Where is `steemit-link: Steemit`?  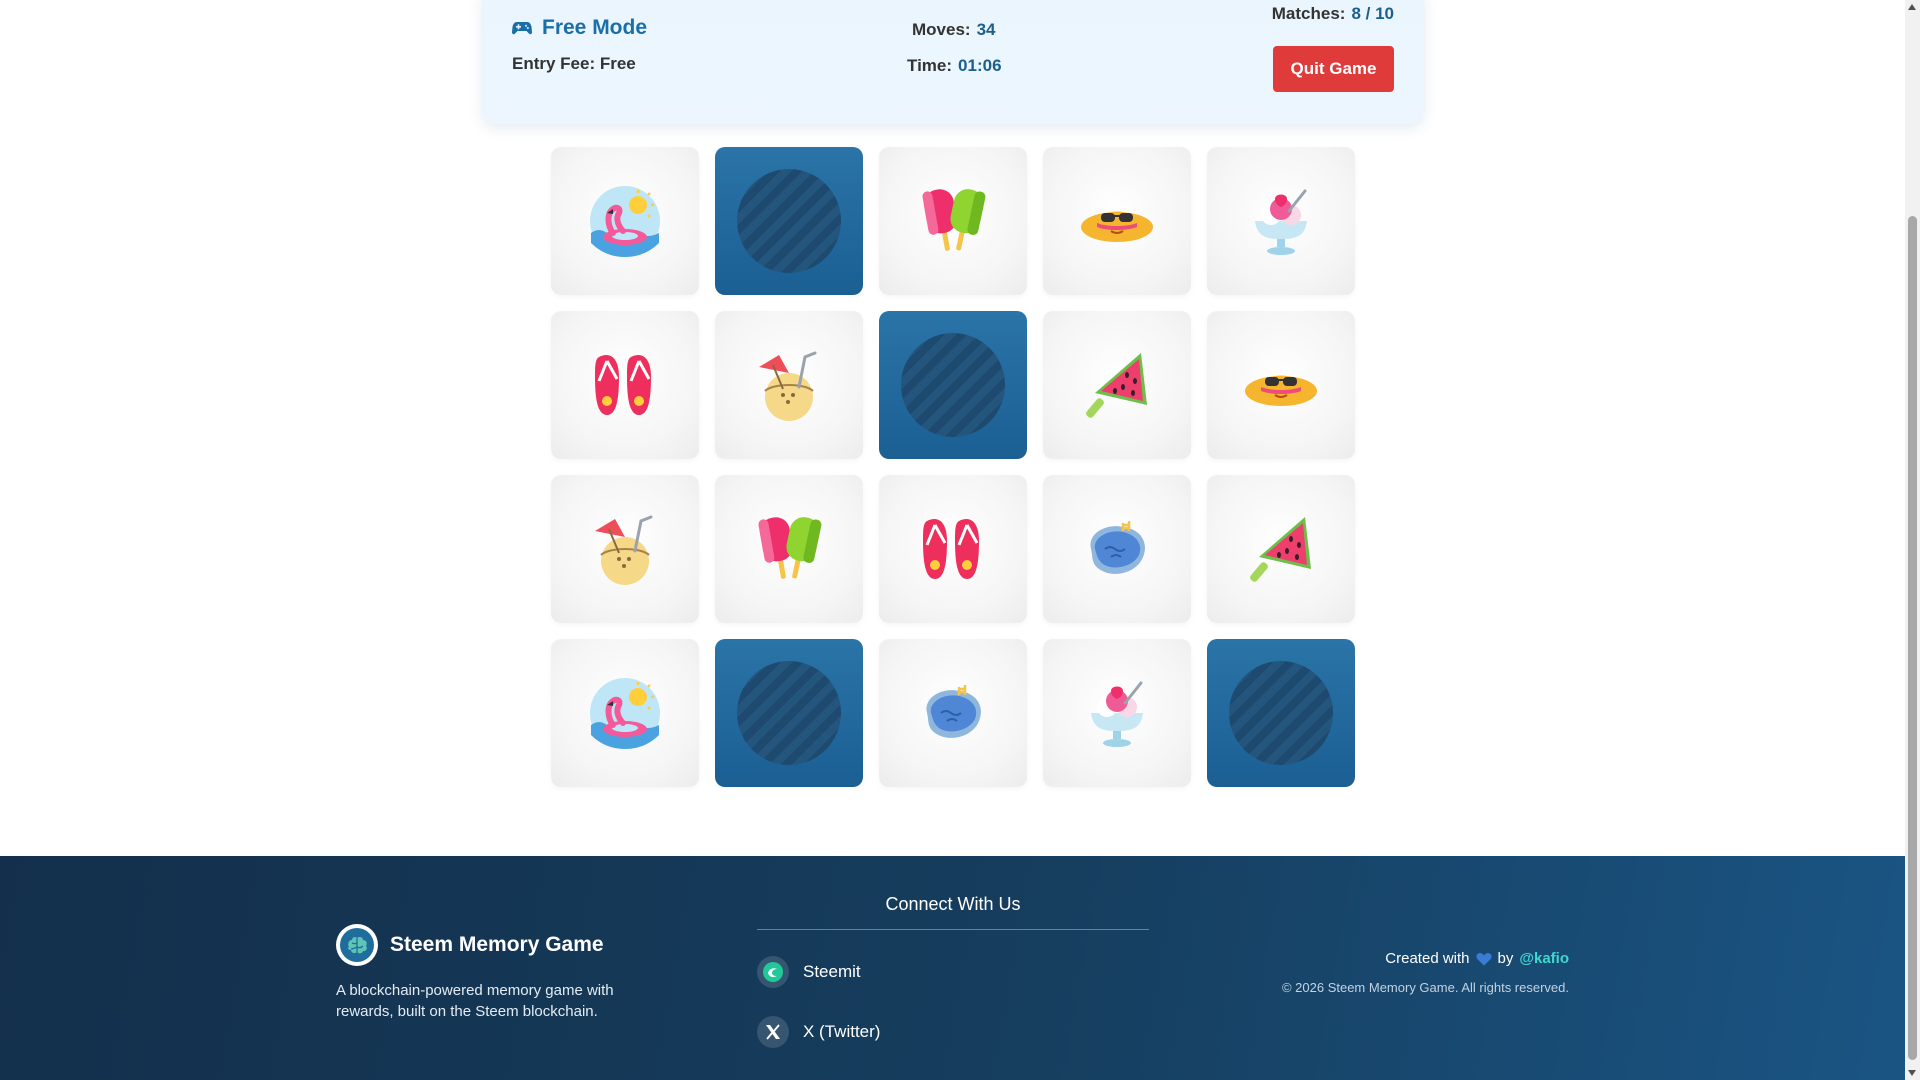
steemit-link: Steemit is located at coordinates (809, 972).